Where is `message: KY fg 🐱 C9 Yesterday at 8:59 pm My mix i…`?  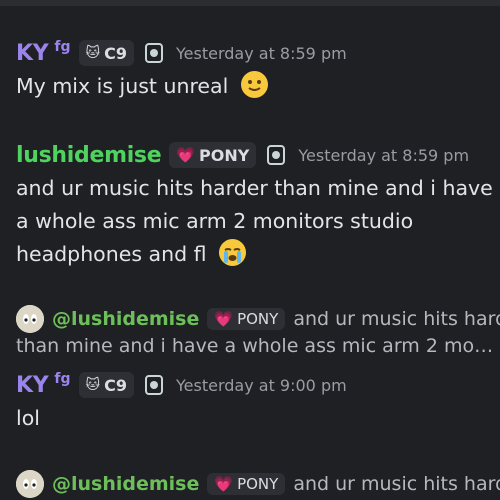 message: KY fg 🐱 C9 Yesterday at 8:59 pm My mix i… is located at coordinates (258, 70).